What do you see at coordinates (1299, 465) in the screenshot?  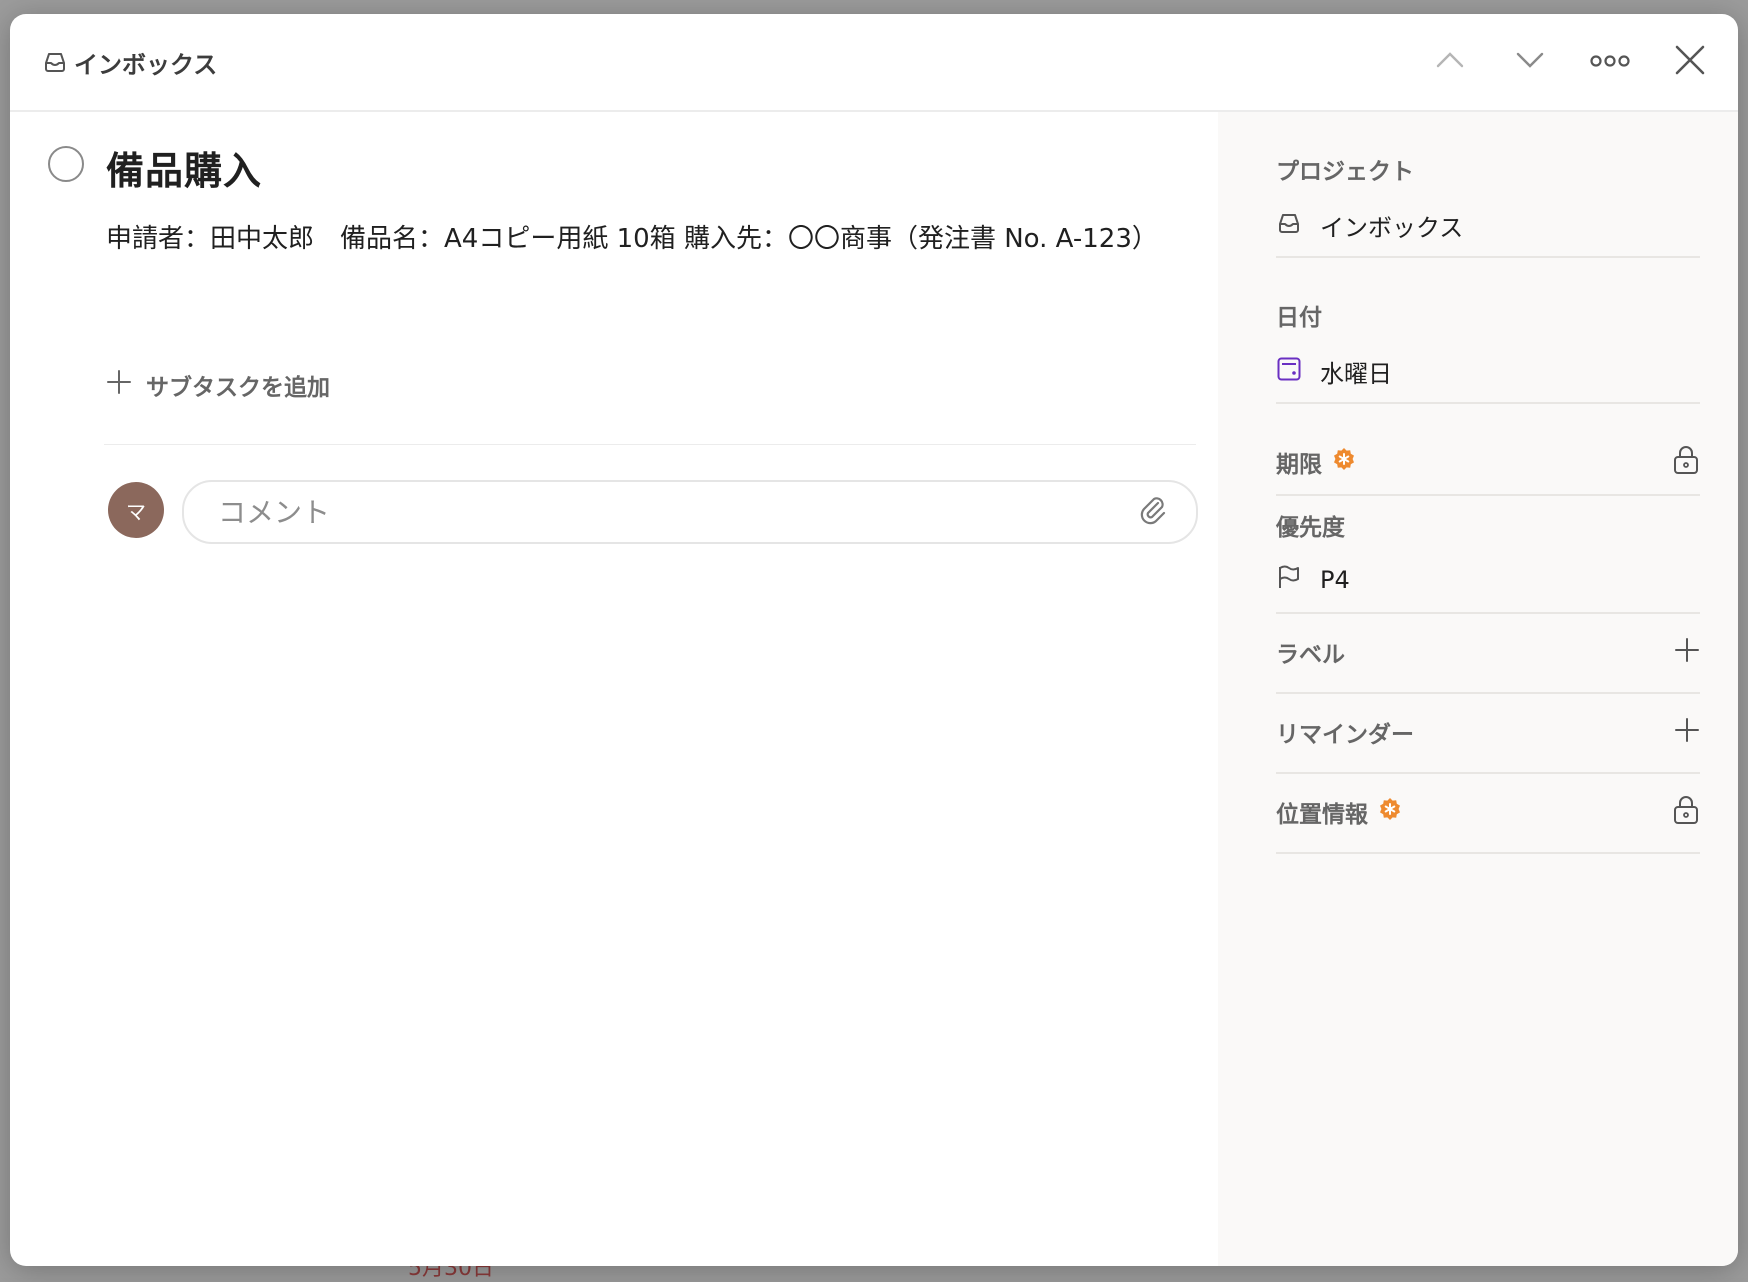 I see `deadline-label: 期限` at bounding box center [1299, 465].